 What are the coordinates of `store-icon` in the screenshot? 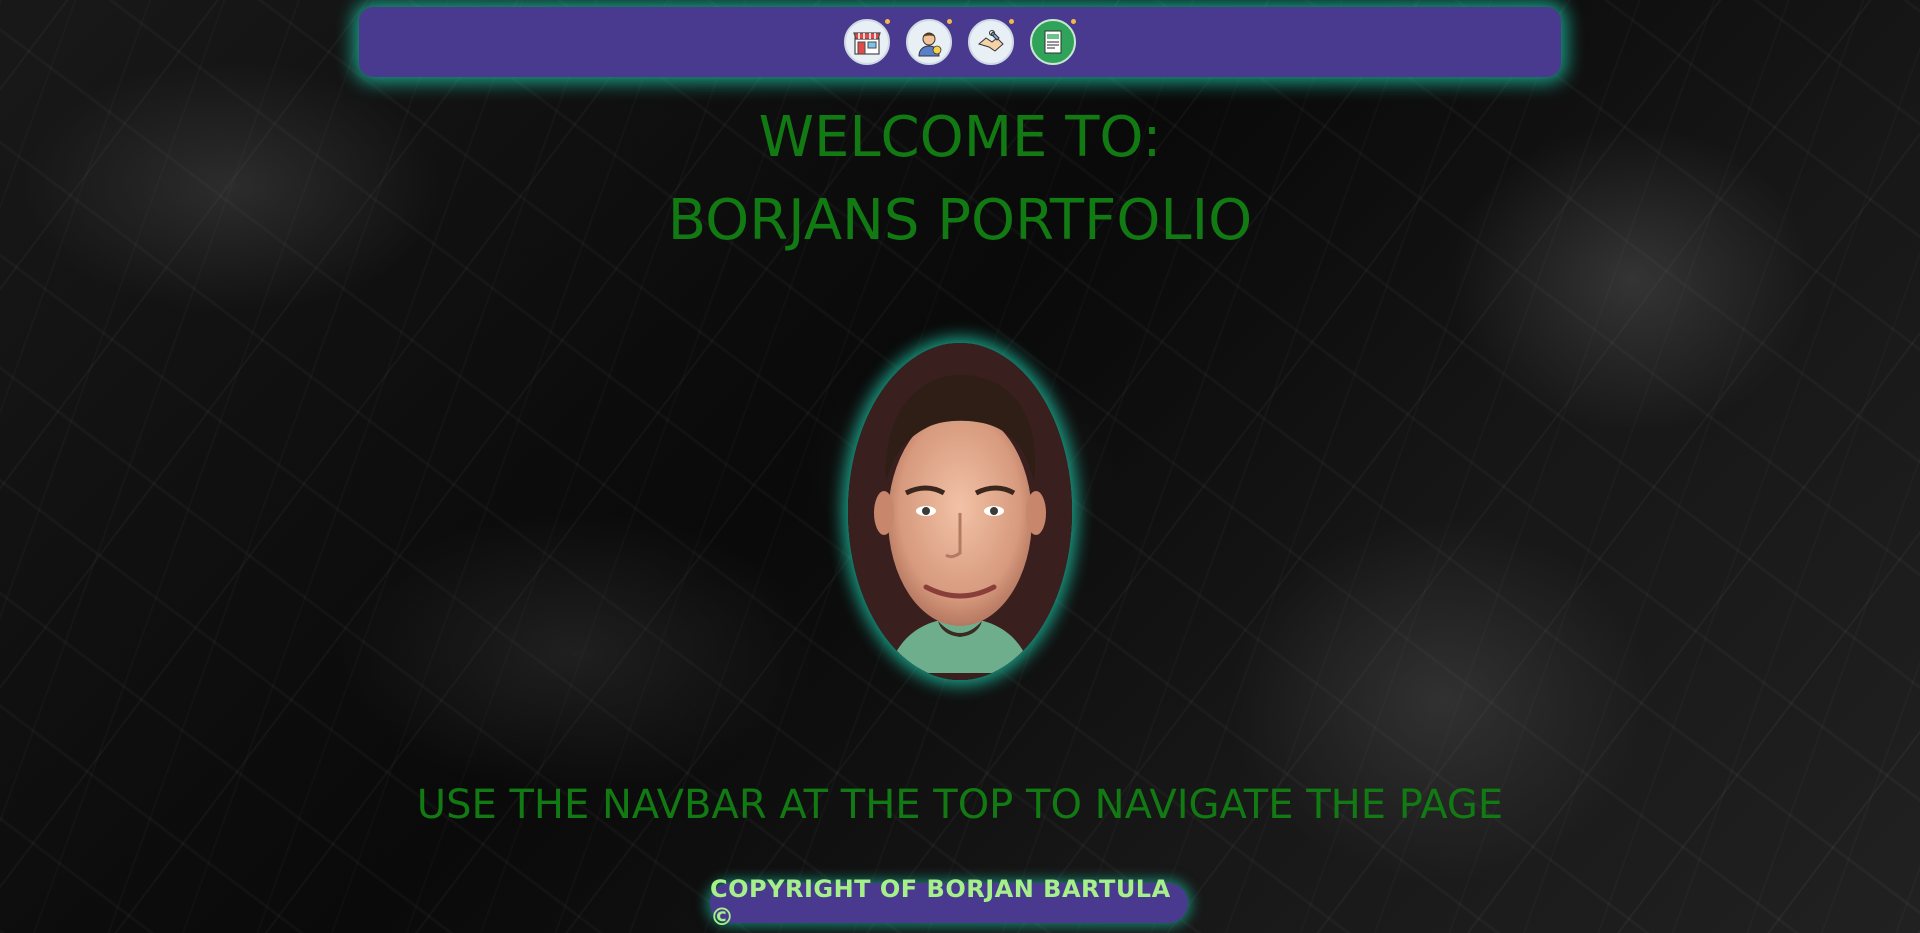 It's located at (867, 43).